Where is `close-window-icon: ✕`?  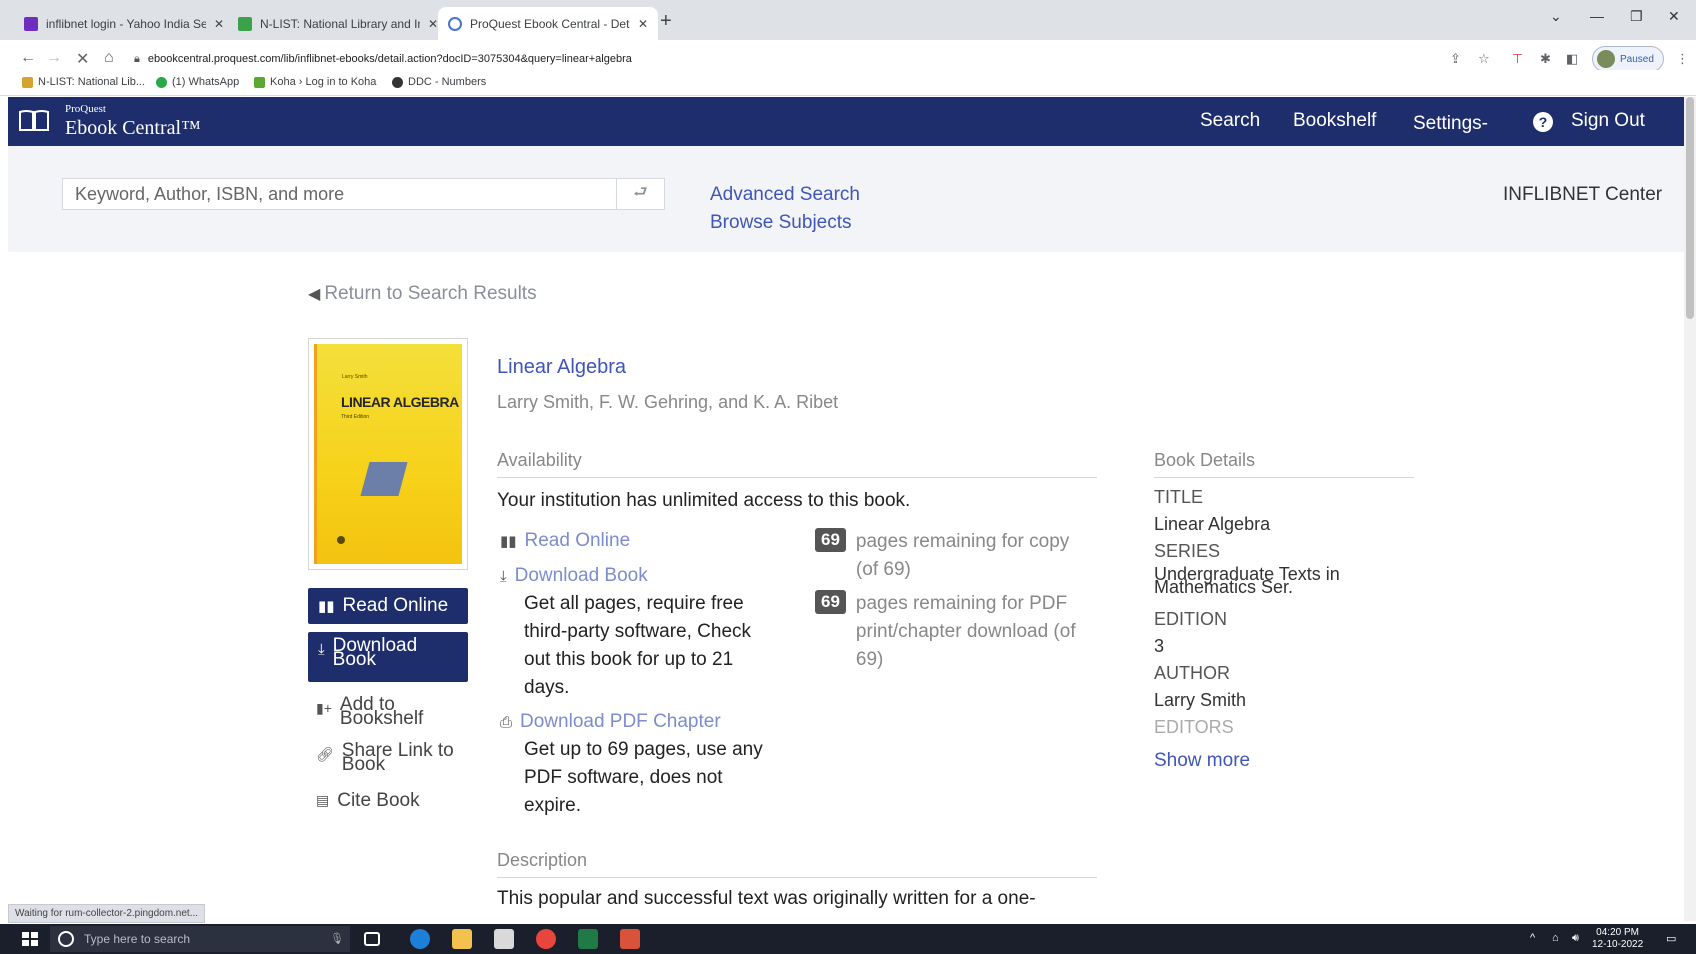 close-window-icon: ✕ is located at coordinates (1674, 16).